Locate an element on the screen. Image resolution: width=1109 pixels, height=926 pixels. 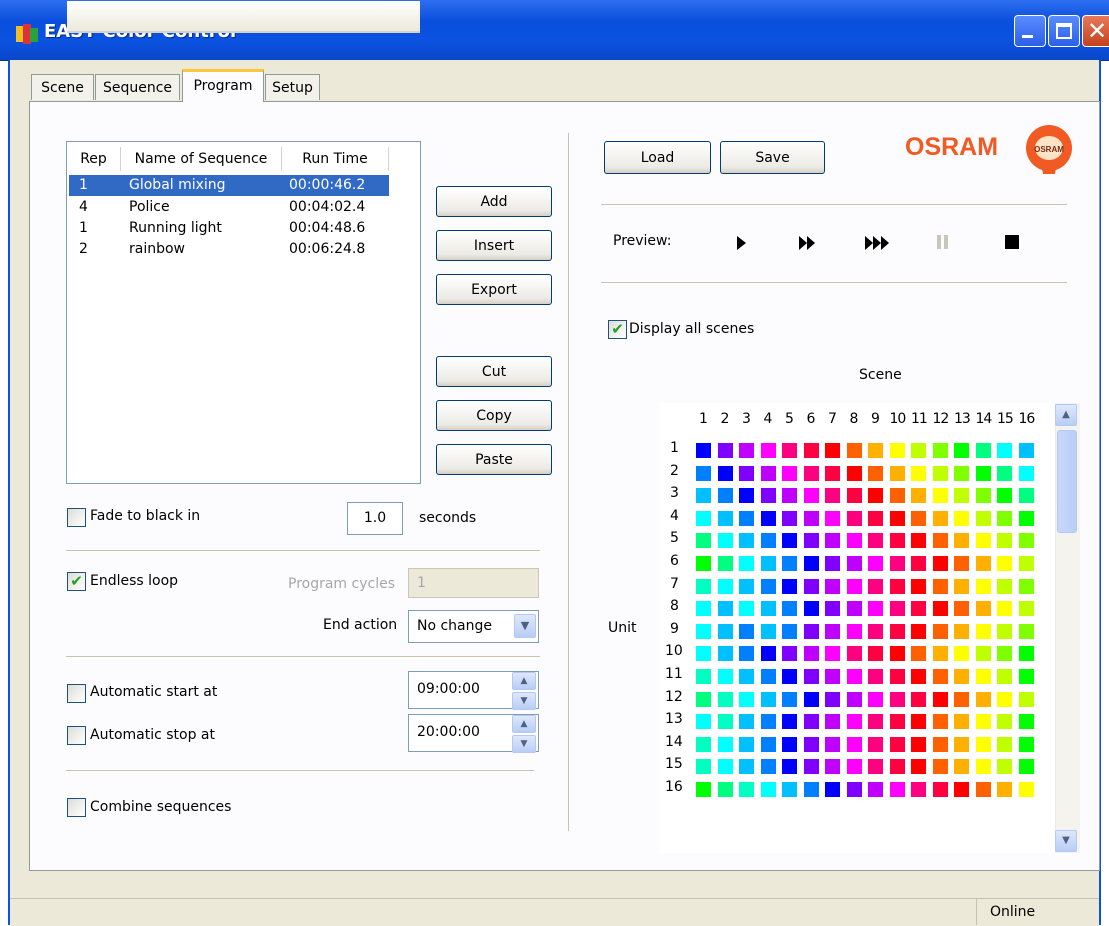
fade-seconds-input: 1.0 is located at coordinates (375, 518).